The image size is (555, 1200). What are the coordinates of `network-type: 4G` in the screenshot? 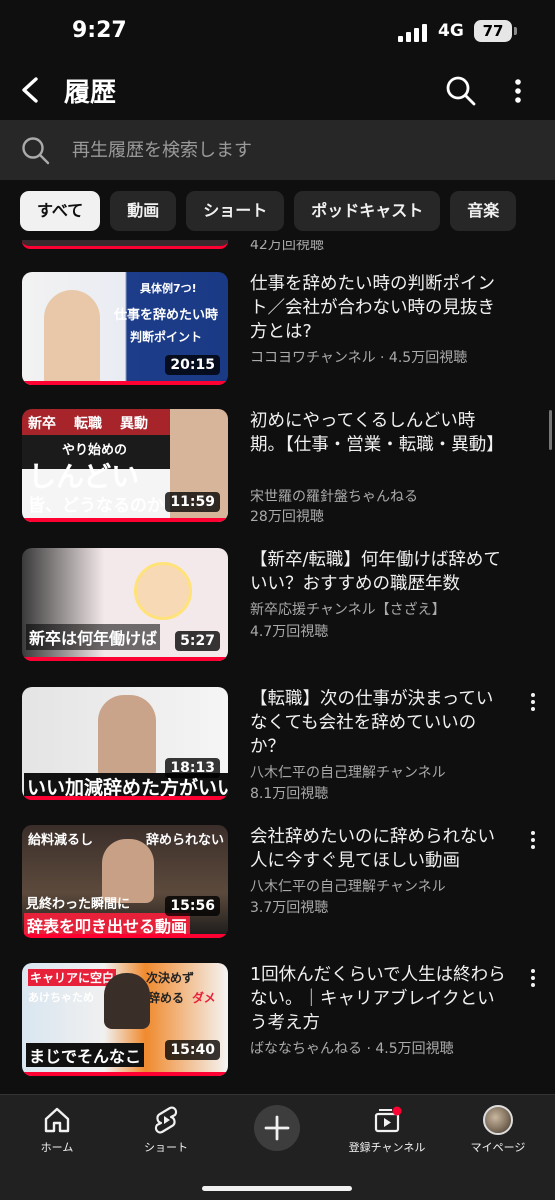 It's located at (451, 31).